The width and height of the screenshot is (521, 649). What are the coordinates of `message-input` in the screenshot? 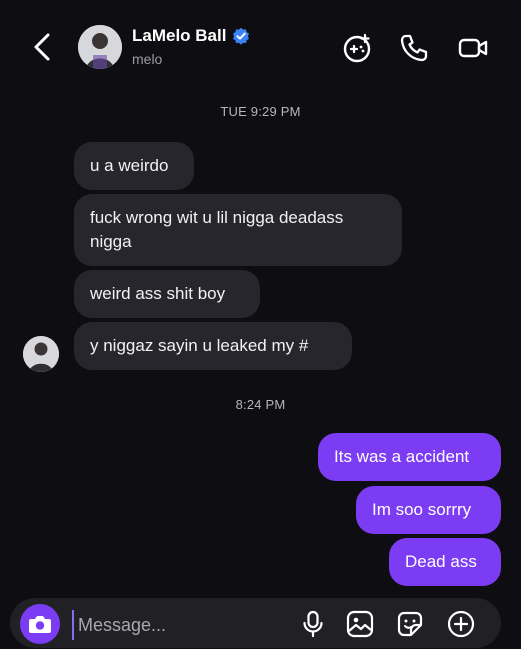 It's located at (175, 625).